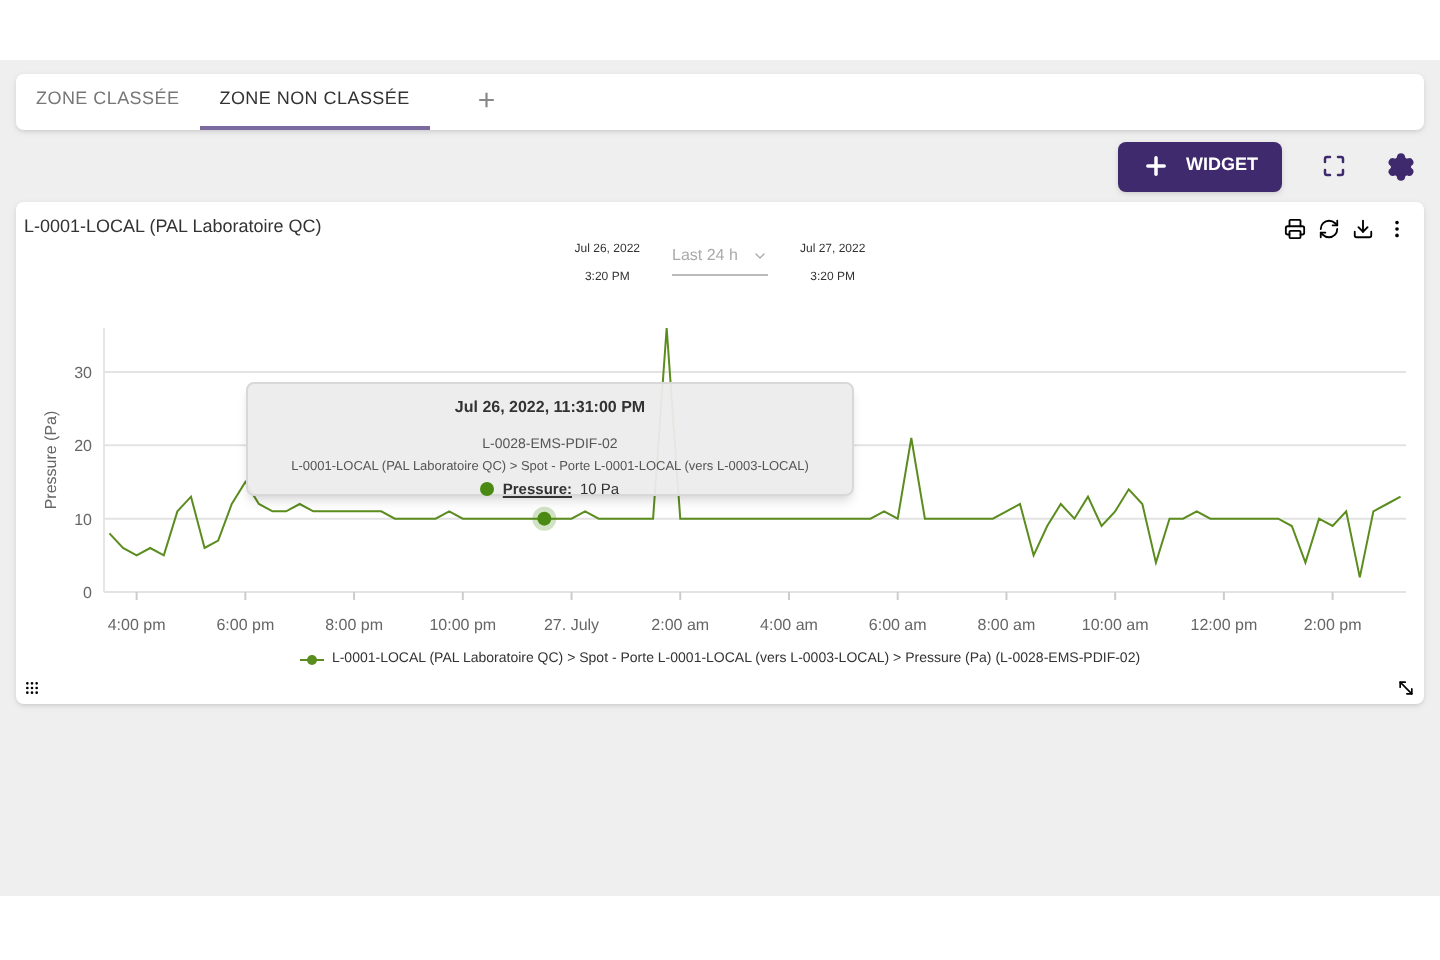 The height and width of the screenshot is (960, 1440). What do you see at coordinates (83, 446) in the screenshot?
I see `y-tick-label: 20` at bounding box center [83, 446].